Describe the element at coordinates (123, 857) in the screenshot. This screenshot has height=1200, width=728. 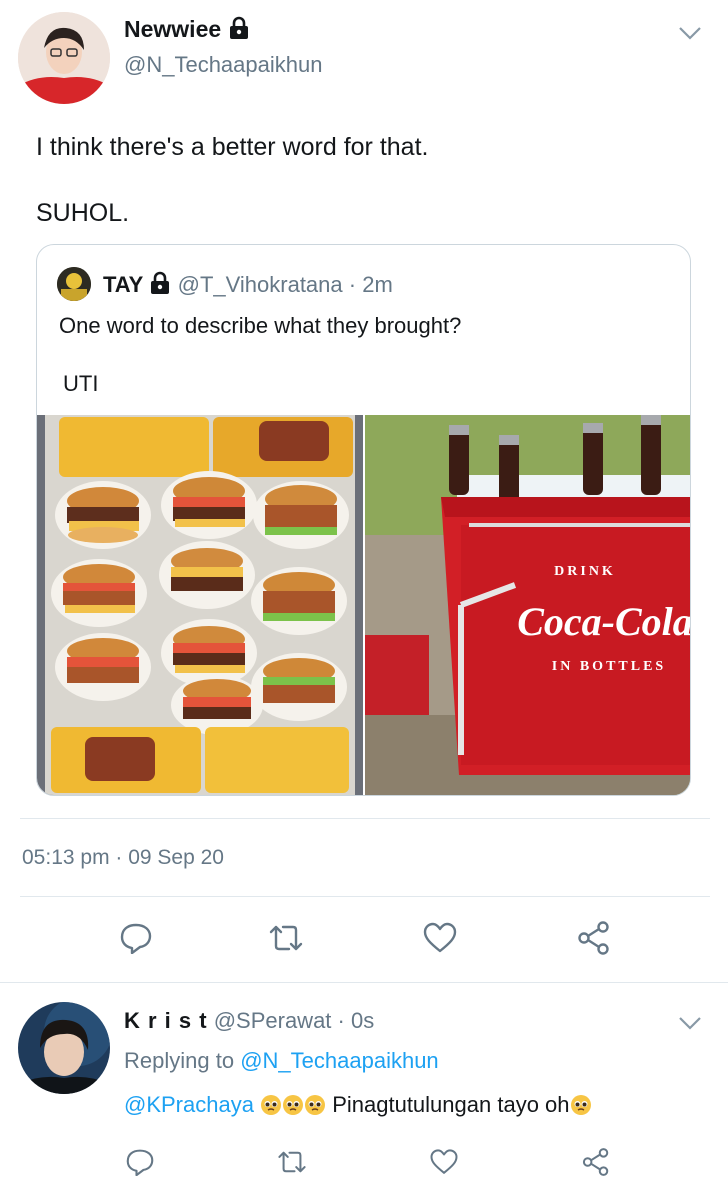
I see `tweet-timestamp: 05:13 pm · 09 Sep 20` at that location.